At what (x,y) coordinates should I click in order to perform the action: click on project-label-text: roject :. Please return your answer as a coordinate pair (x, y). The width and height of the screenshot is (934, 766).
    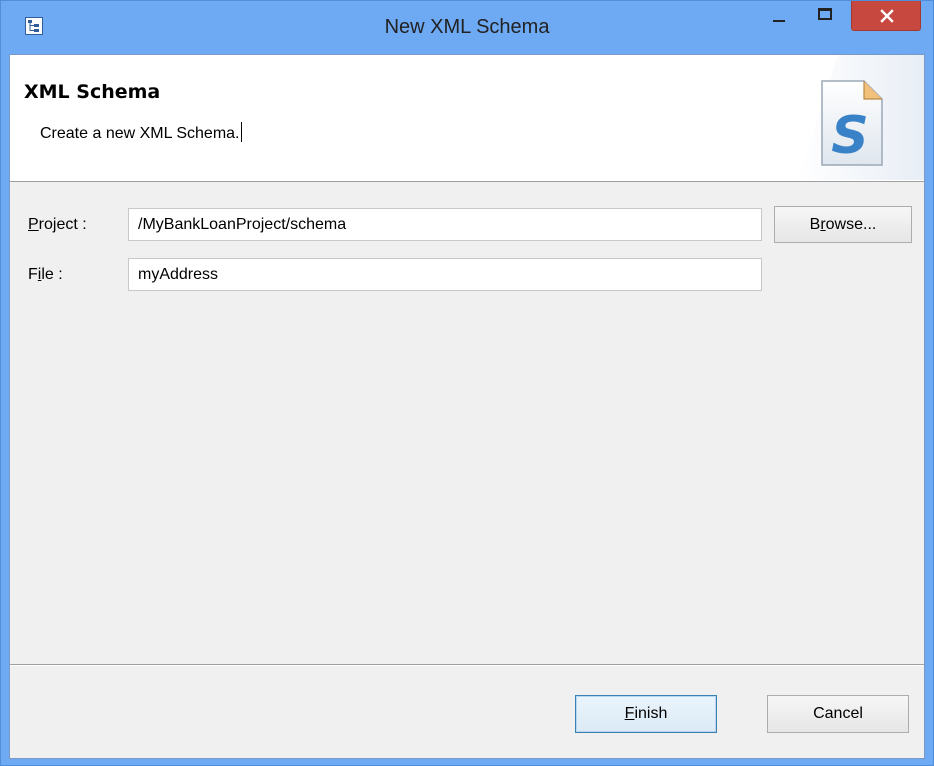
    Looking at the image, I should click on (62, 224).